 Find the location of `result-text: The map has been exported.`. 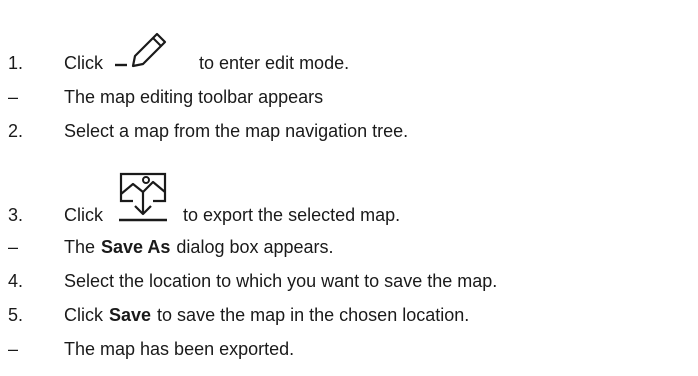

result-text: The map has been exported. is located at coordinates (179, 348).